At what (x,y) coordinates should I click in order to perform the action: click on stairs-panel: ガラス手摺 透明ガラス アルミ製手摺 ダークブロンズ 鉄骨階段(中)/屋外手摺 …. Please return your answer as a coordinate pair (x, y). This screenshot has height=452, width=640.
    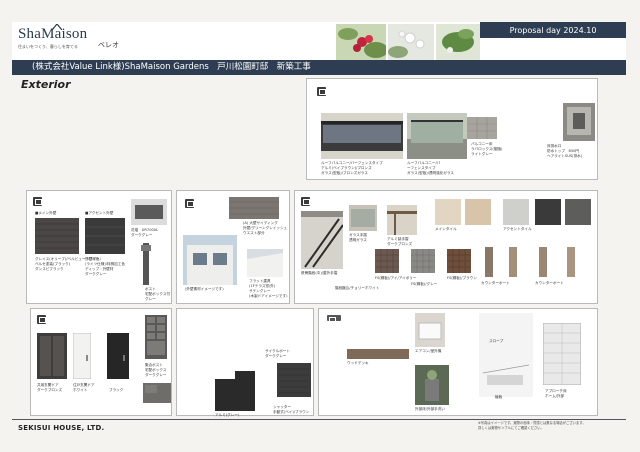
    Looking at the image, I should click on (446, 247).